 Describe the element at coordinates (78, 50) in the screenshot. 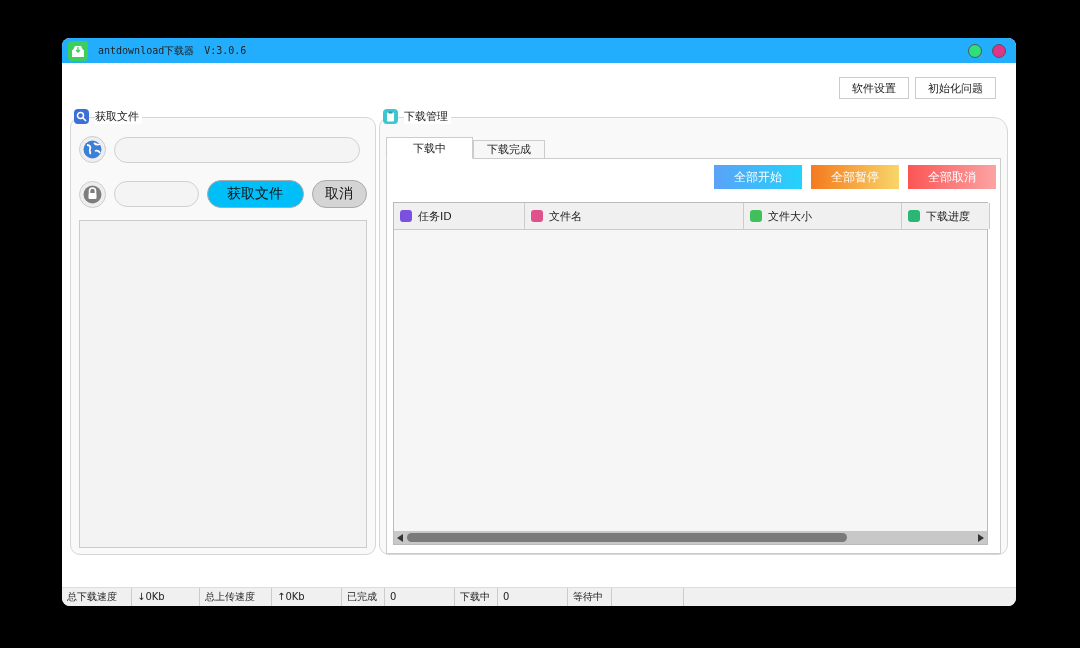

I see `app-logo-icon` at that location.